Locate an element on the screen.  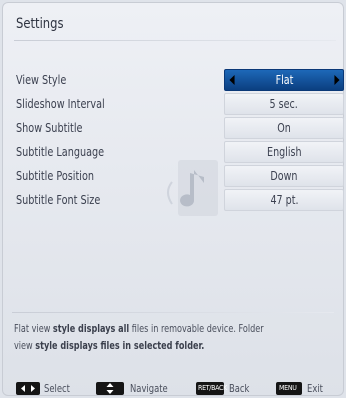
setting-value: 47 pt. is located at coordinates (284, 200).